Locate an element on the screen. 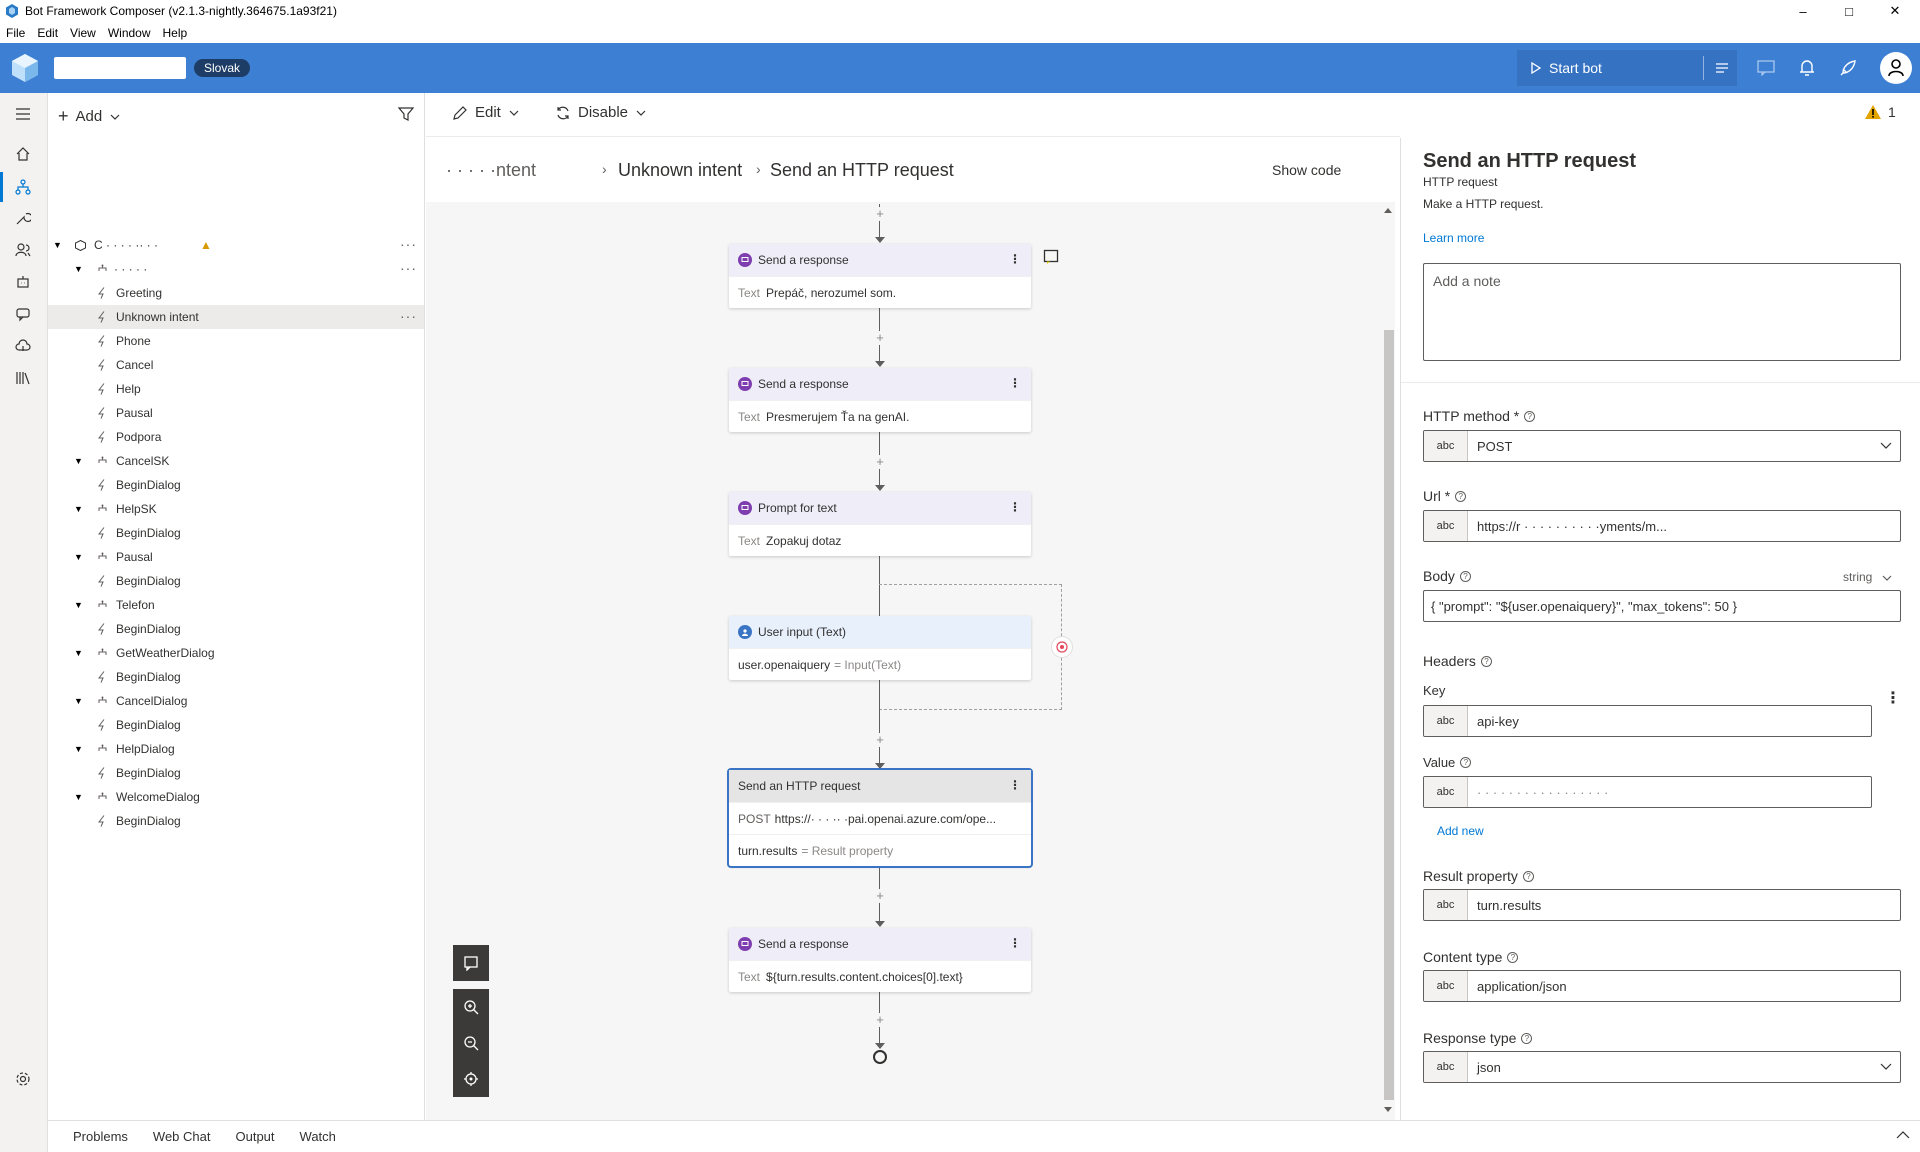 The height and width of the screenshot is (1152, 1920). tab-web-chat: Web Chat is located at coordinates (182, 1136).